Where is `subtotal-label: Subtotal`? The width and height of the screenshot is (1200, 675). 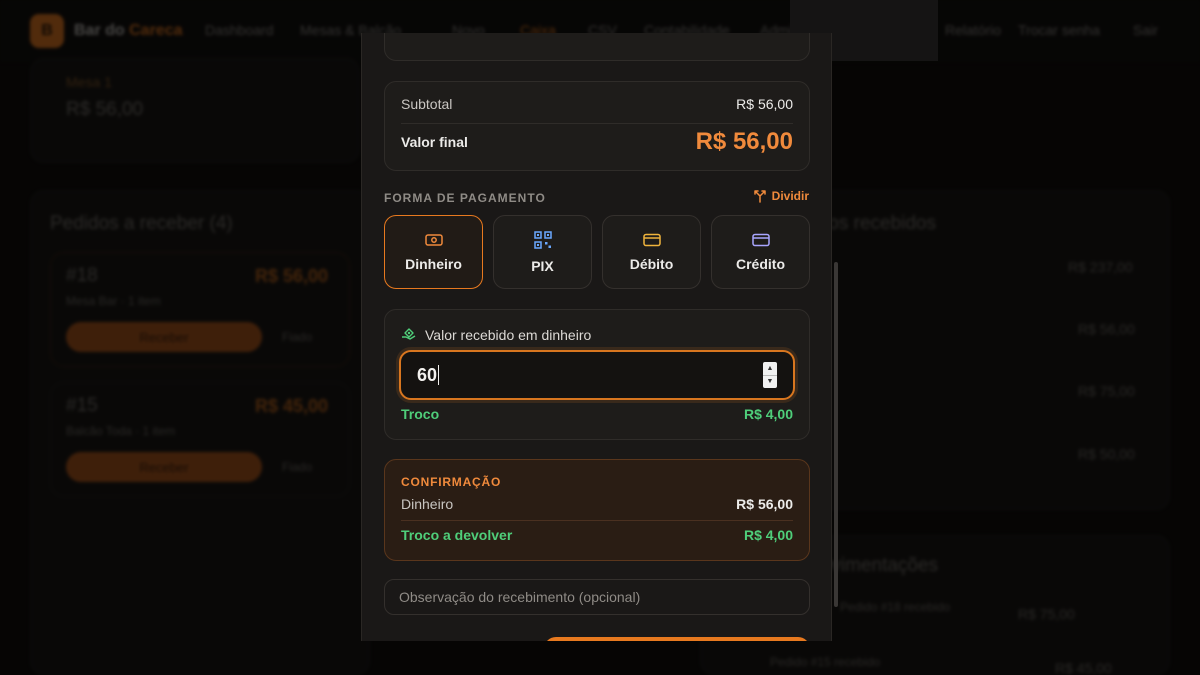
subtotal-label: Subtotal is located at coordinates (427, 104).